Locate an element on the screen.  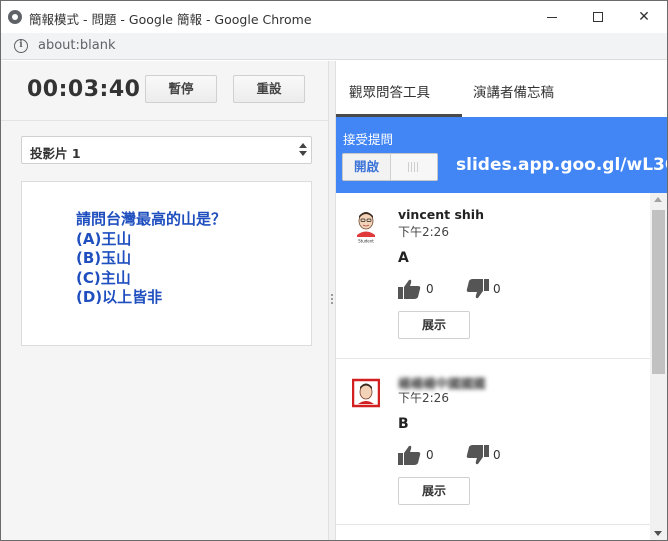
tab-bar: 觀眾問答工具 演講者備忘稿 is located at coordinates (501, 89).